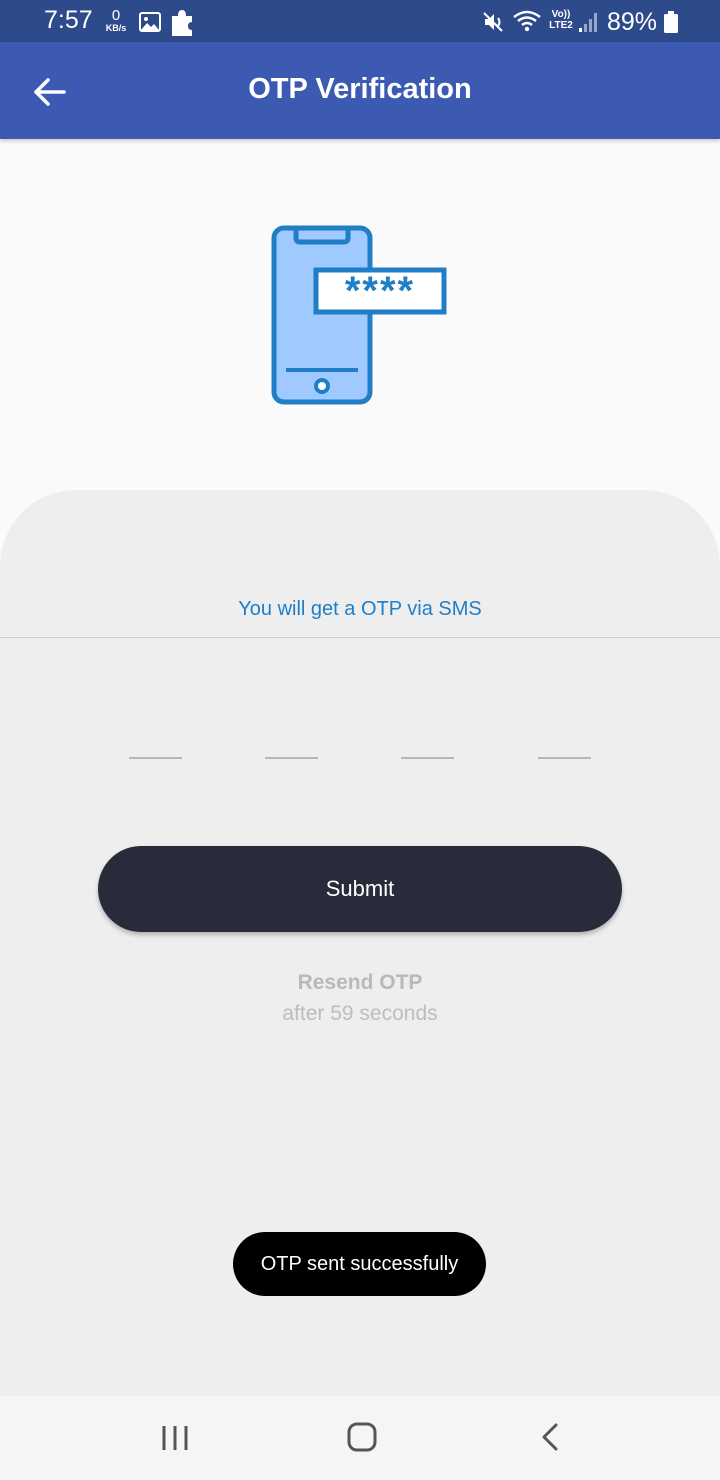 This screenshot has height=1480, width=720. What do you see at coordinates (527, 21) in the screenshot?
I see `wifi-icon` at bounding box center [527, 21].